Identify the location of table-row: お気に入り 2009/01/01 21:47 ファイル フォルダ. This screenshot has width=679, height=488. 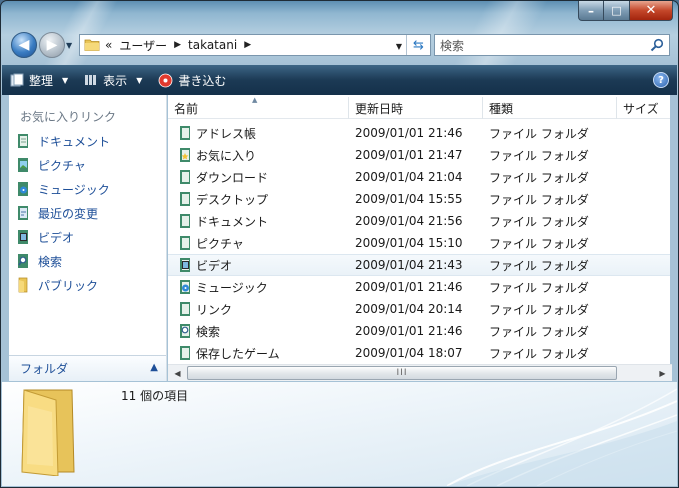
(419, 155).